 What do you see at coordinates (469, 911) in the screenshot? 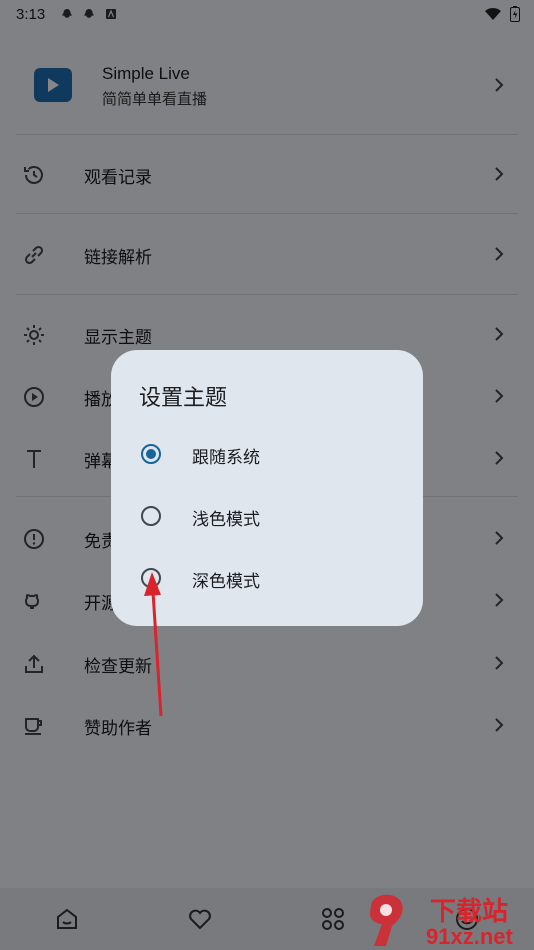
I see `watermark-text: 下载站` at bounding box center [469, 911].